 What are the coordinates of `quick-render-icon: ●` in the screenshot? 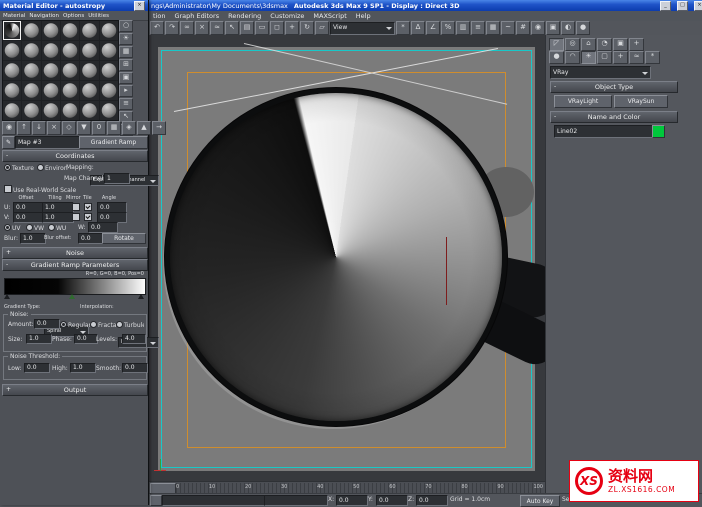 It's located at (583, 28).